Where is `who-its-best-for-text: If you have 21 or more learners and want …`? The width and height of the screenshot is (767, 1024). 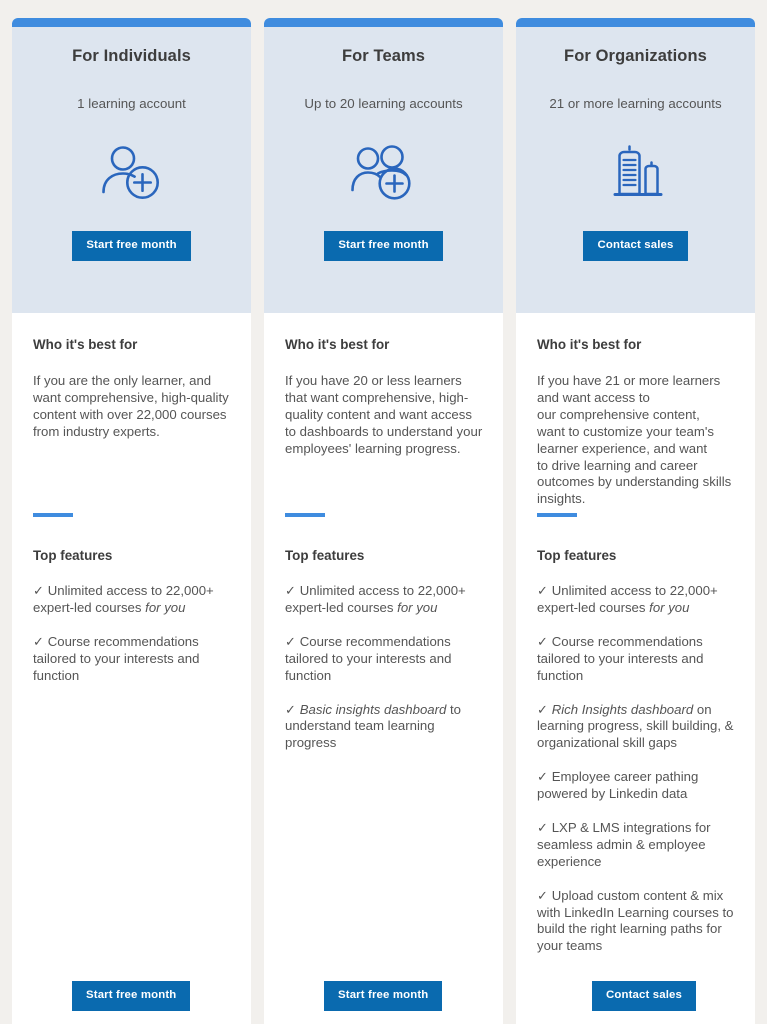
who-its-best-for-text: If you have 21 or more learners and want … is located at coordinates (634, 440).